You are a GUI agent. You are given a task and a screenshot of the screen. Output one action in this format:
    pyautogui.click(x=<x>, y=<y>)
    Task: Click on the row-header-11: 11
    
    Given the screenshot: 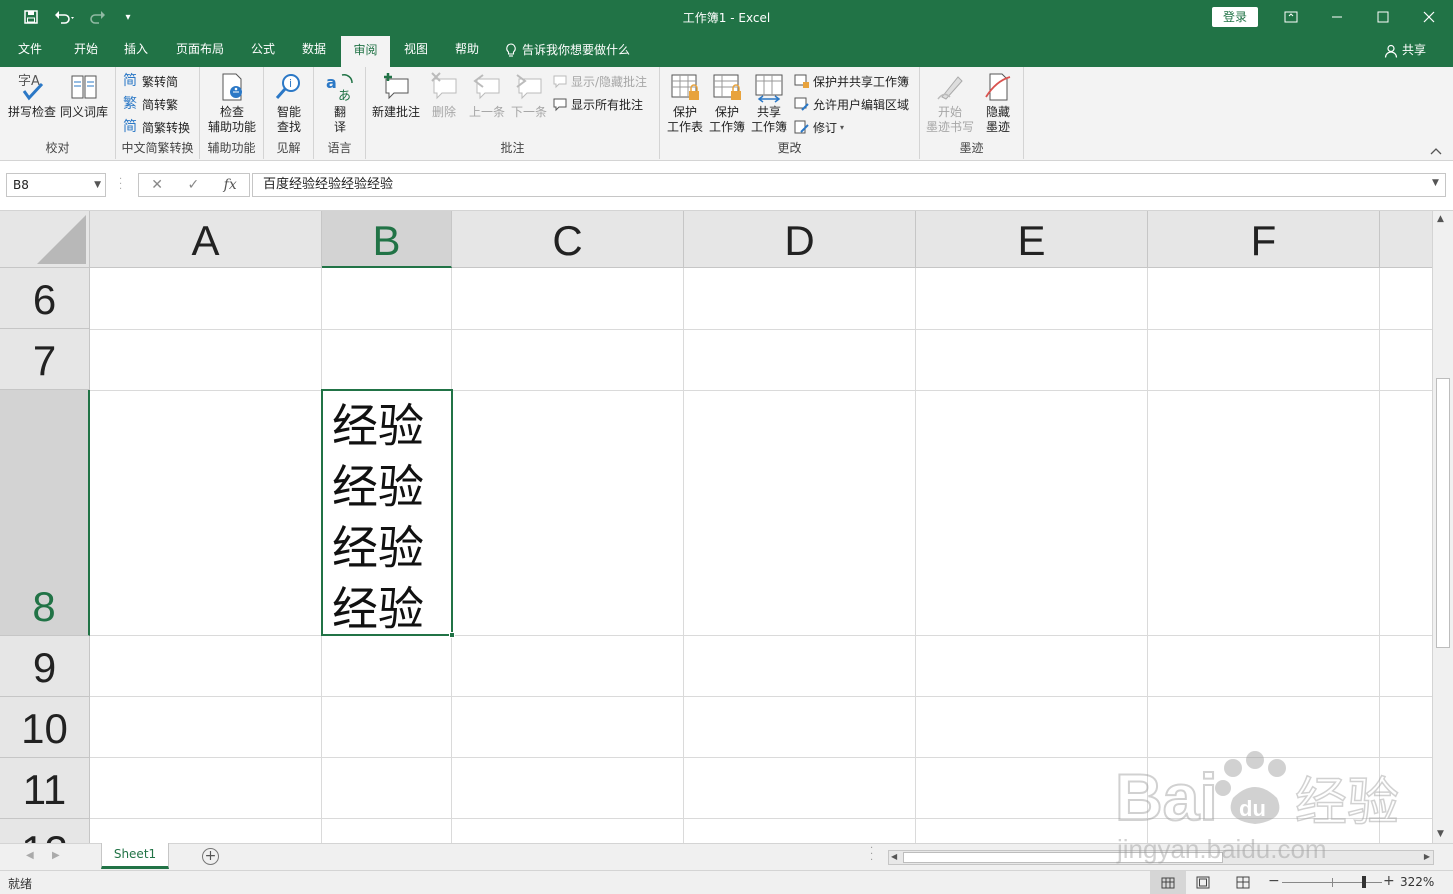 What is the action you would take?
    pyautogui.click(x=45, y=788)
    